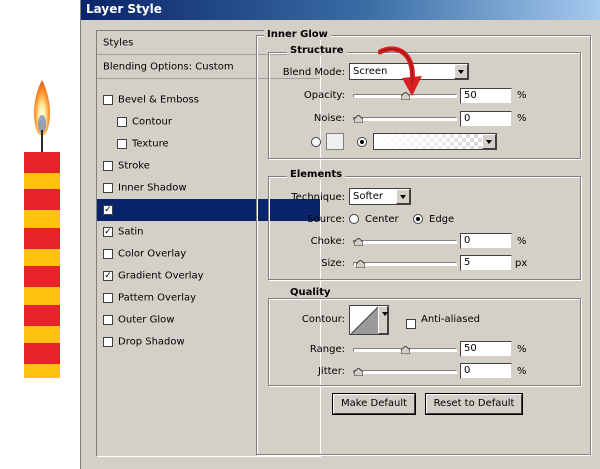  What do you see at coordinates (134, 166) in the screenshot?
I see `sidebar-item-label: Stroke` at bounding box center [134, 166].